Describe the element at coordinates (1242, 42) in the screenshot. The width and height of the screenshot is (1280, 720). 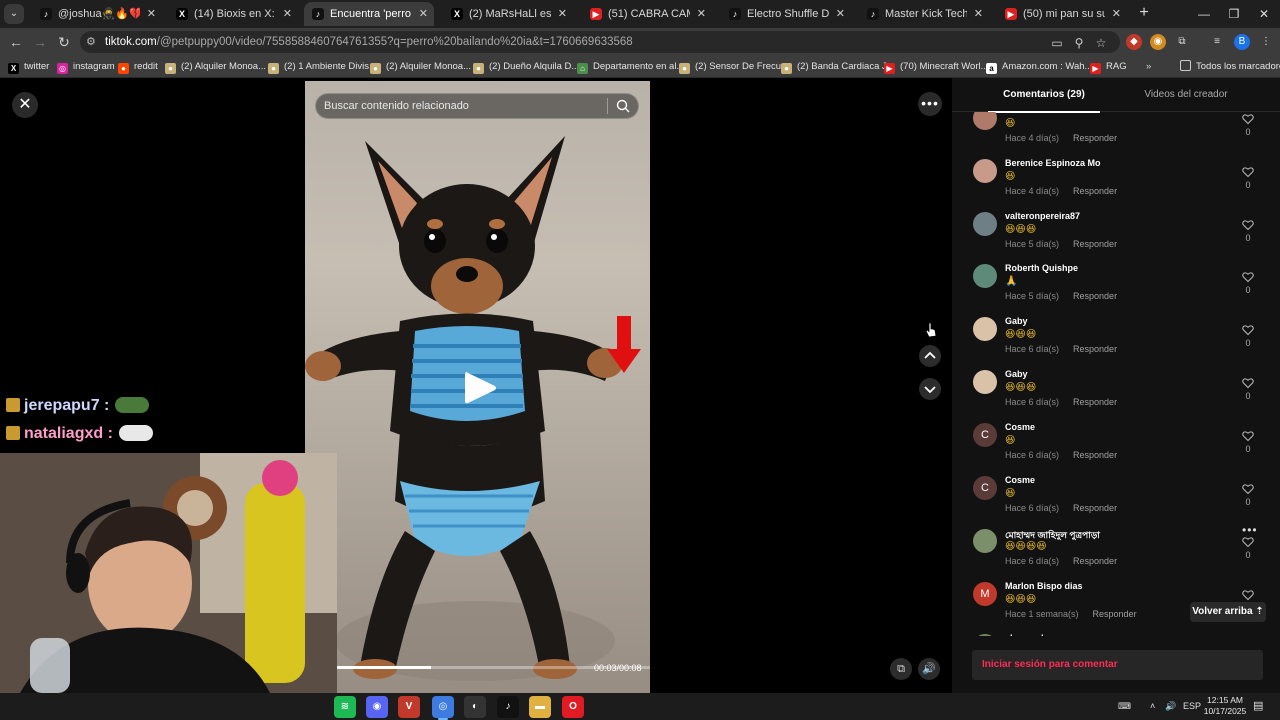
I see `profile-avatar: B` at that location.